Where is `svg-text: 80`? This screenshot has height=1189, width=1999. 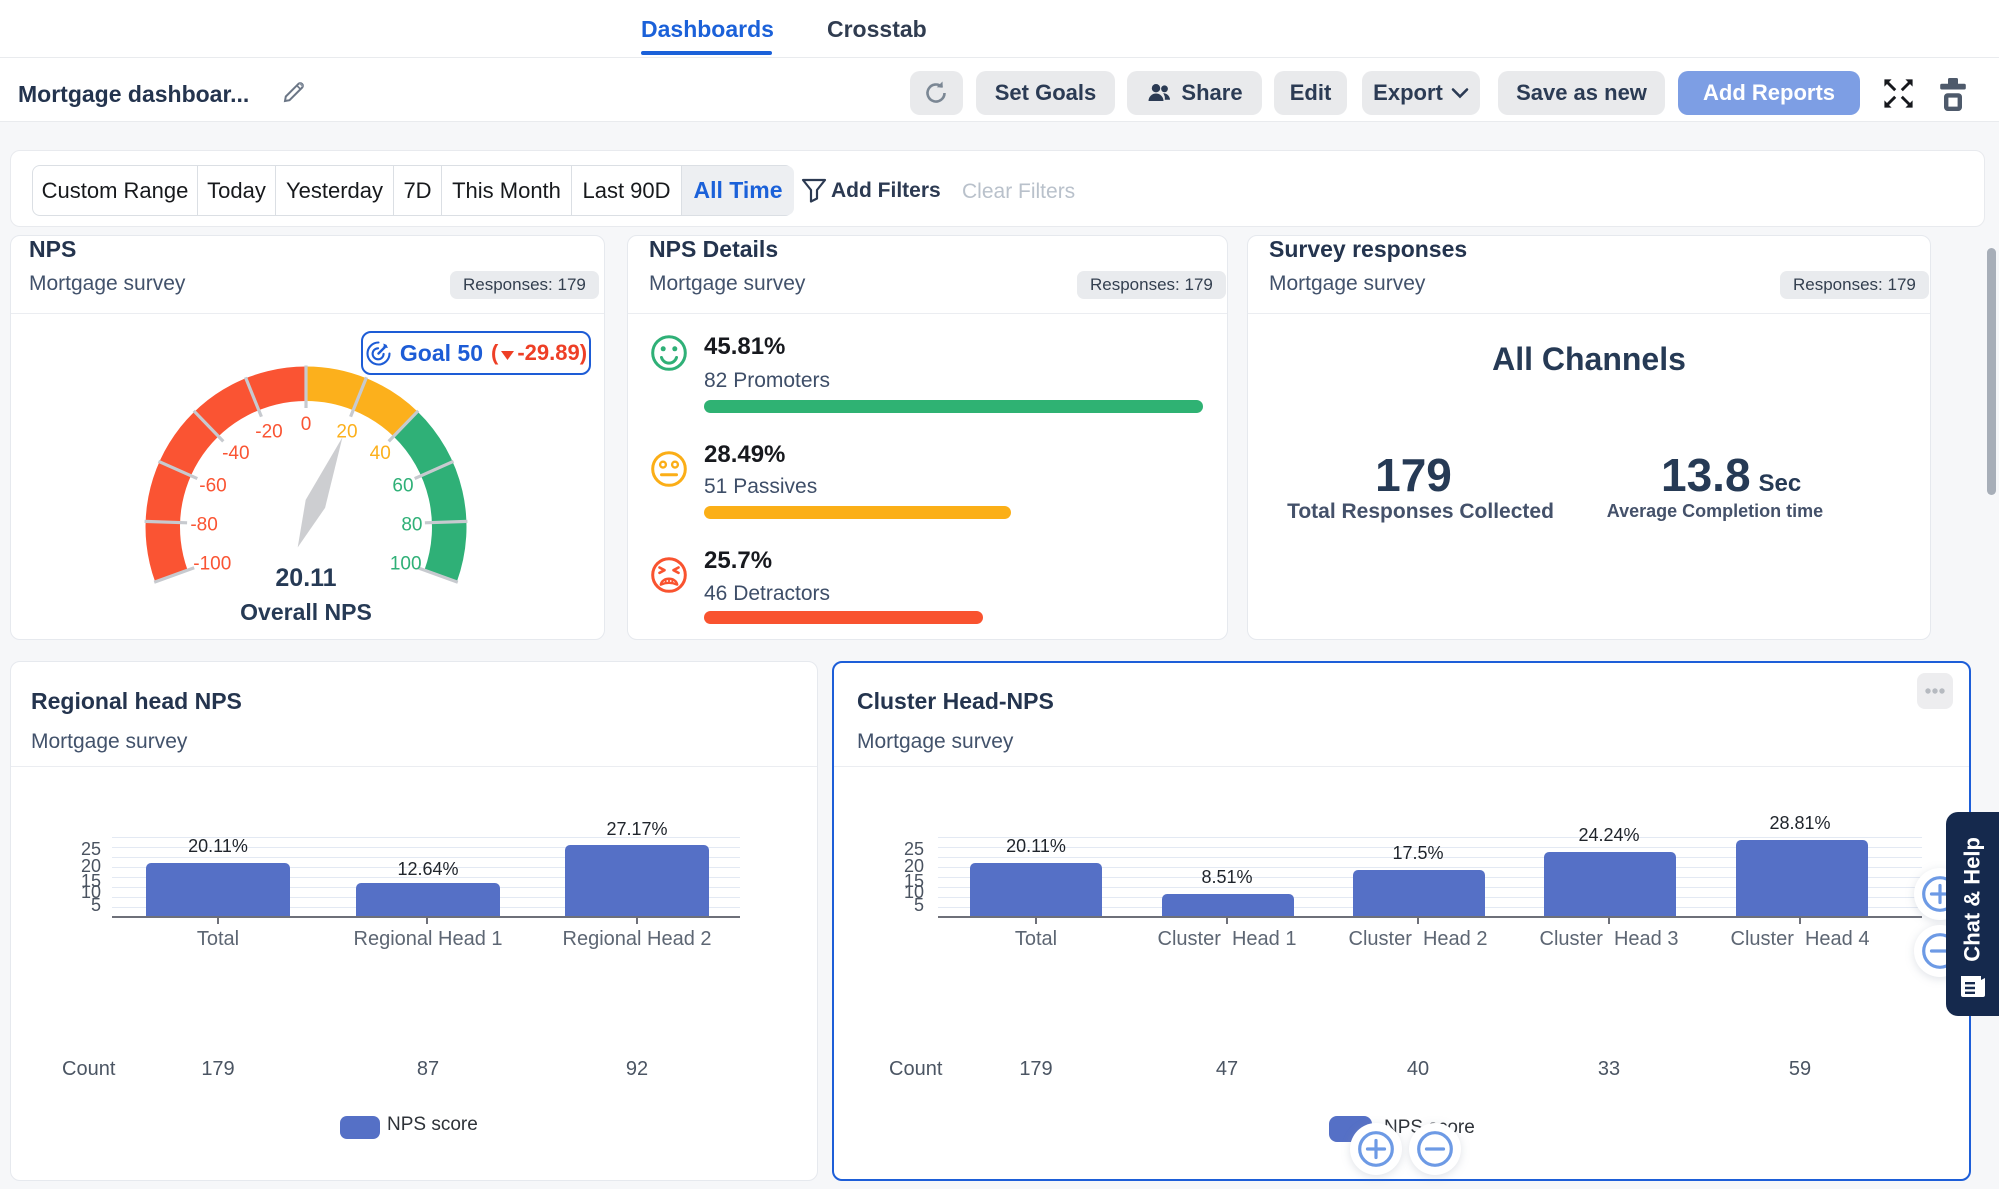 svg-text: 80 is located at coordinates (411, 524).